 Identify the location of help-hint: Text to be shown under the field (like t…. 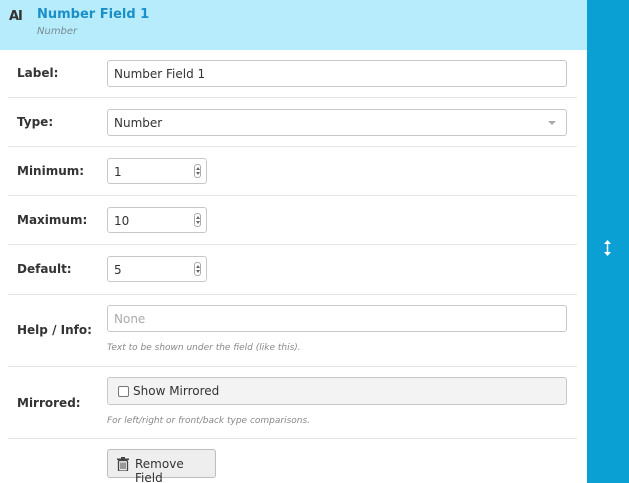
(204, 348).